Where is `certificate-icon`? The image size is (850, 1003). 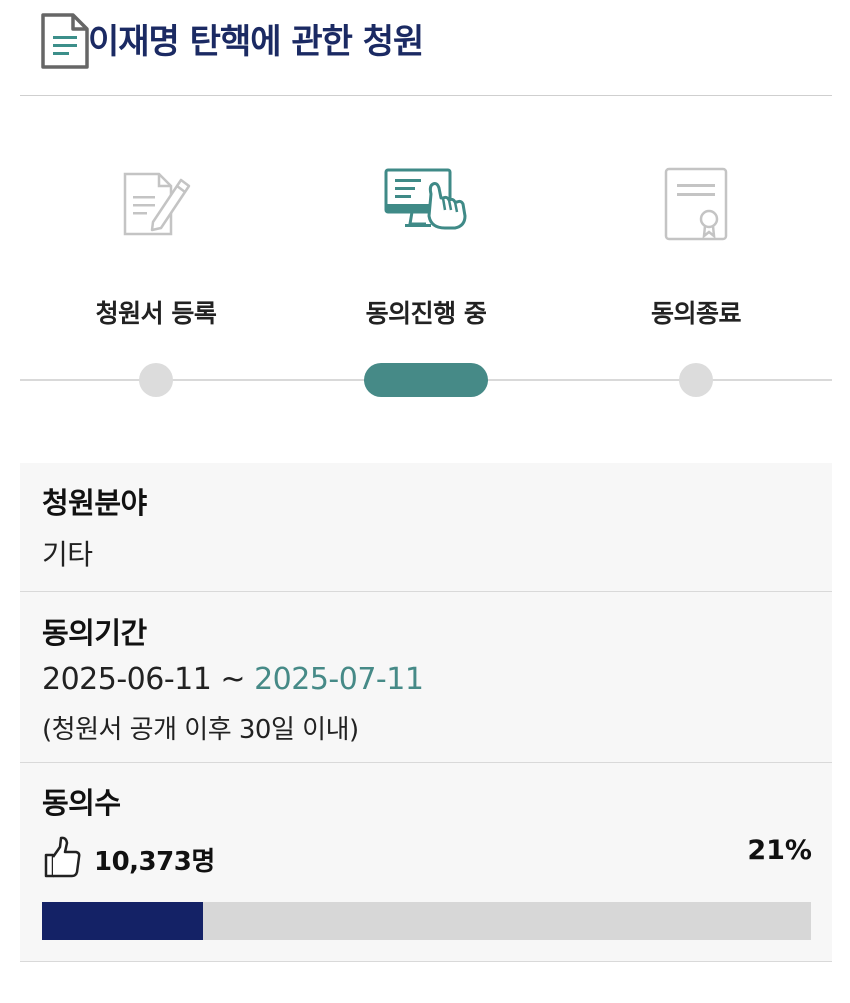 certificate-icon is located at coordinates (696, 204).